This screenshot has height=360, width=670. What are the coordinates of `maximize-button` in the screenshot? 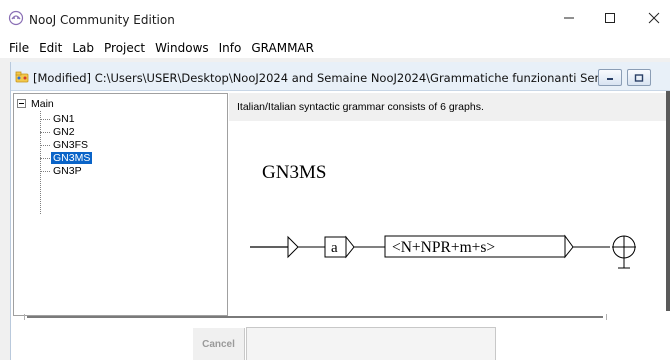 It's located at (610, 18).